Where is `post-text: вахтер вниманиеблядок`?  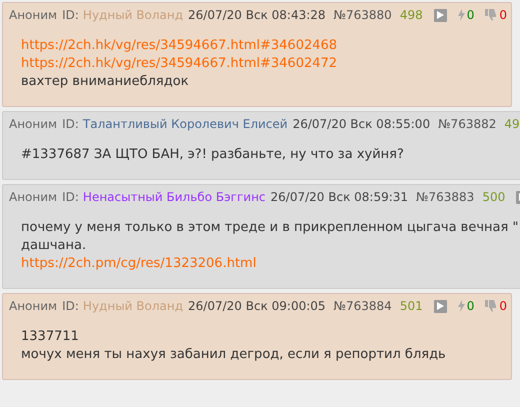 post-text: вахтер вниманиеблядок is located at coordinates (105, 82).